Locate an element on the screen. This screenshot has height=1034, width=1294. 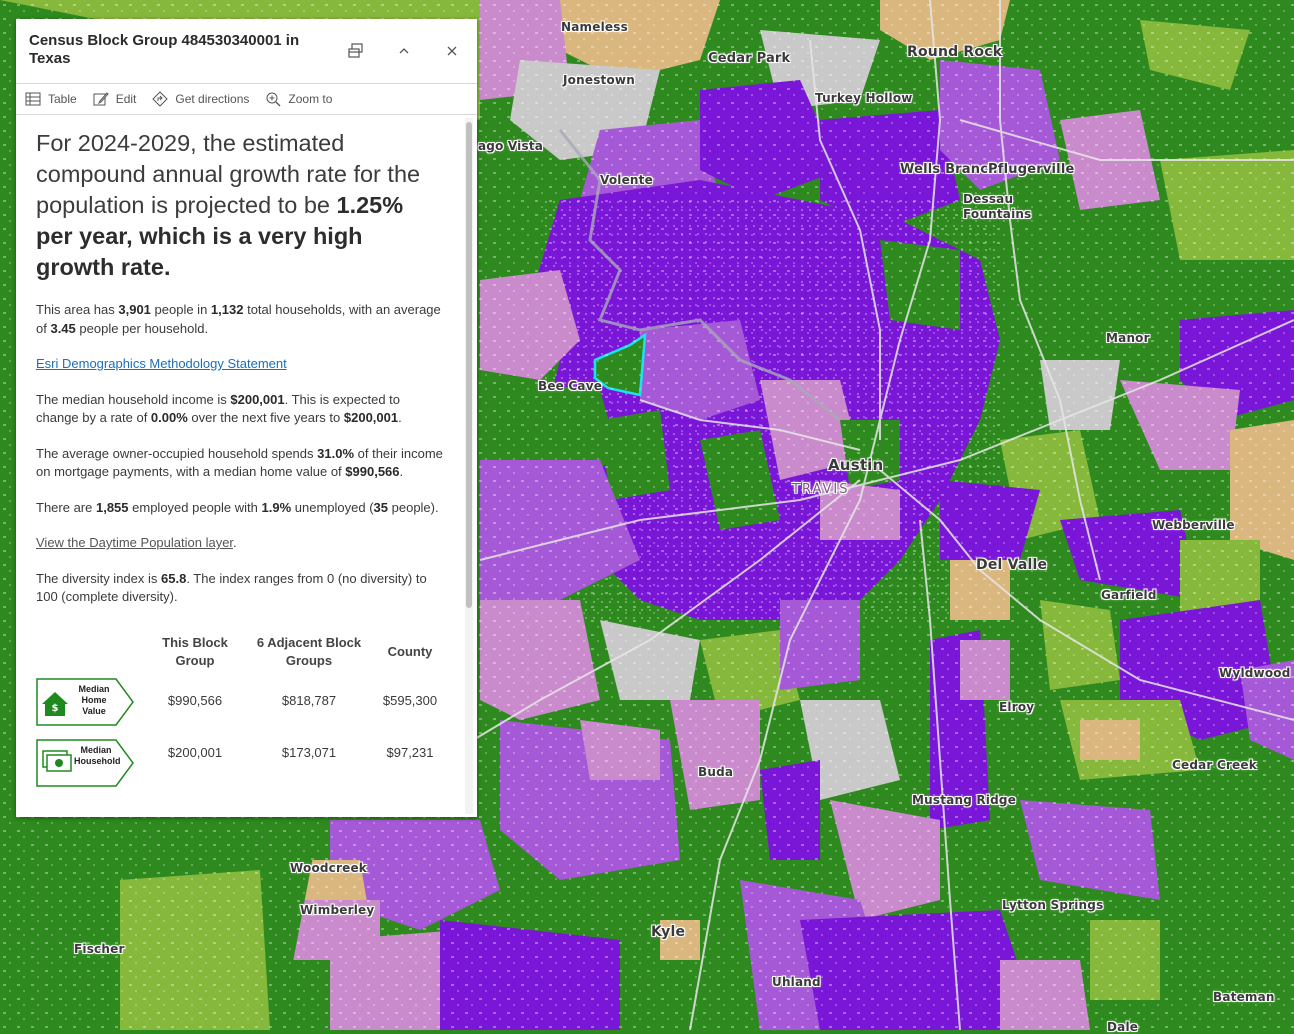
place-label-lytton-springs: Lytton Springs is located at coordinates (1053, 905).